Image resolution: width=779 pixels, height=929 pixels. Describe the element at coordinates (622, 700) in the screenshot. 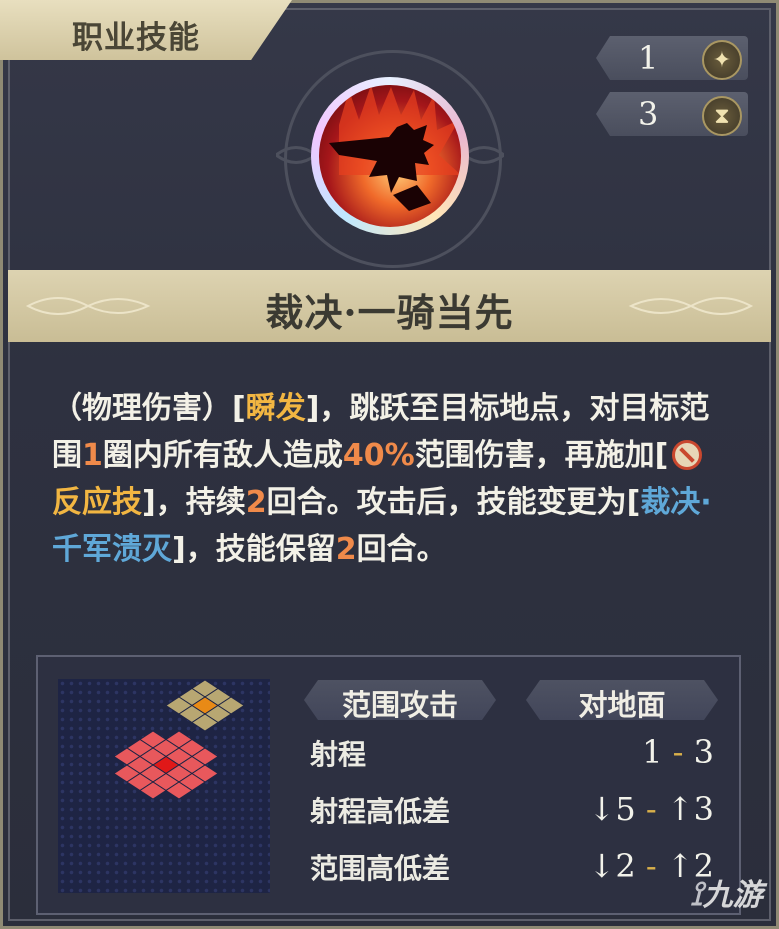

I see `tag-ground: 对地面` at that location.